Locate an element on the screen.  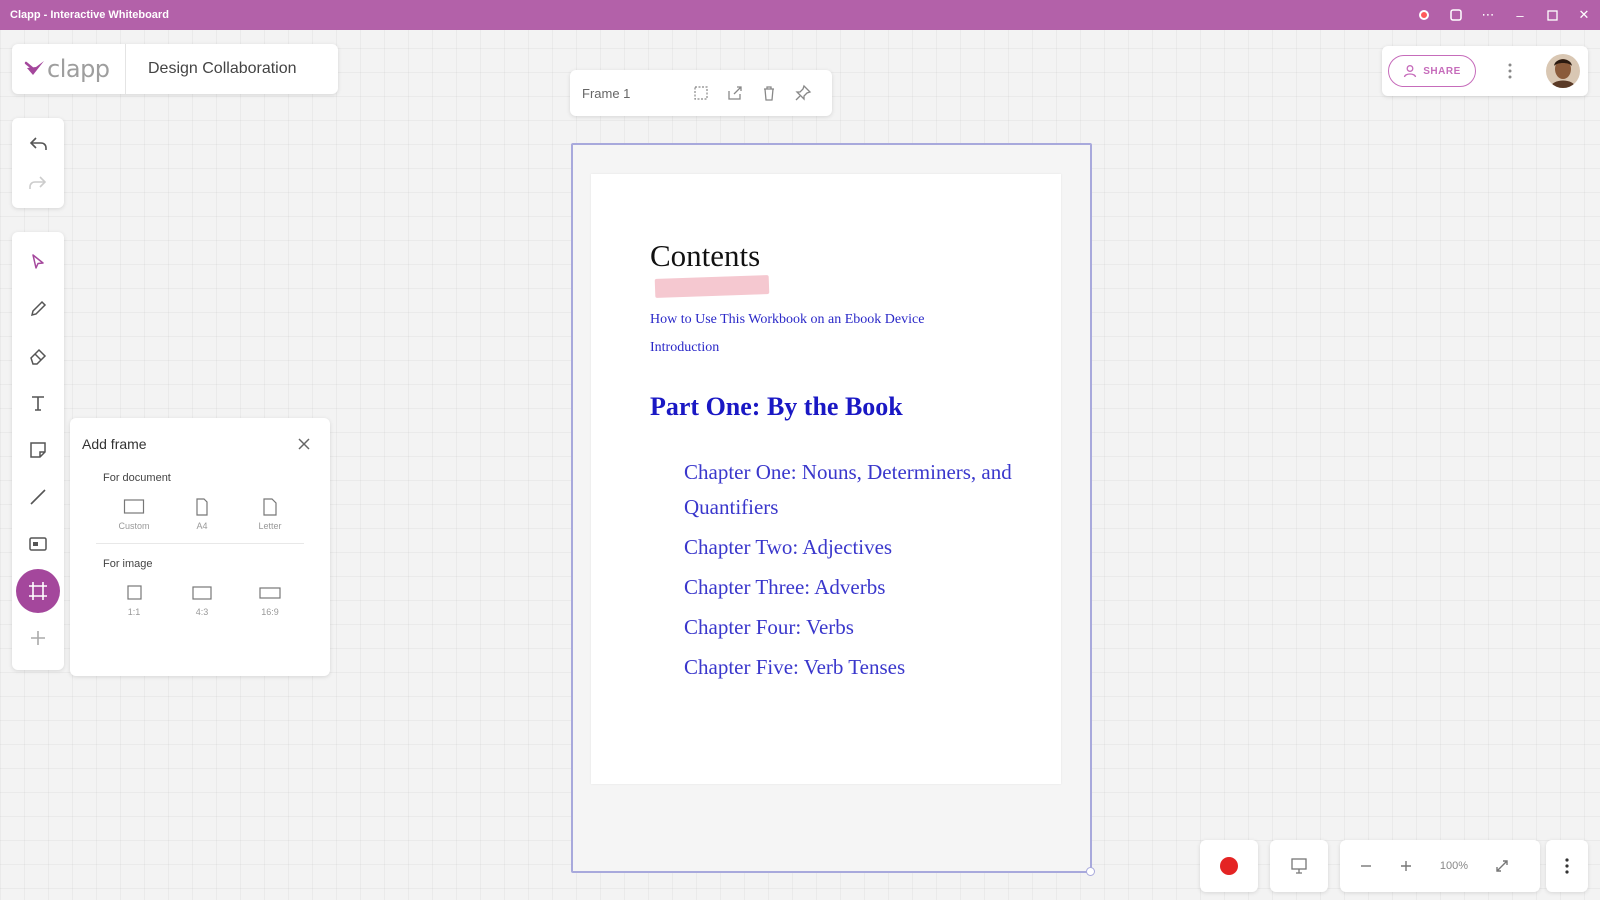
present-button is located at coordinates (1299, 866).